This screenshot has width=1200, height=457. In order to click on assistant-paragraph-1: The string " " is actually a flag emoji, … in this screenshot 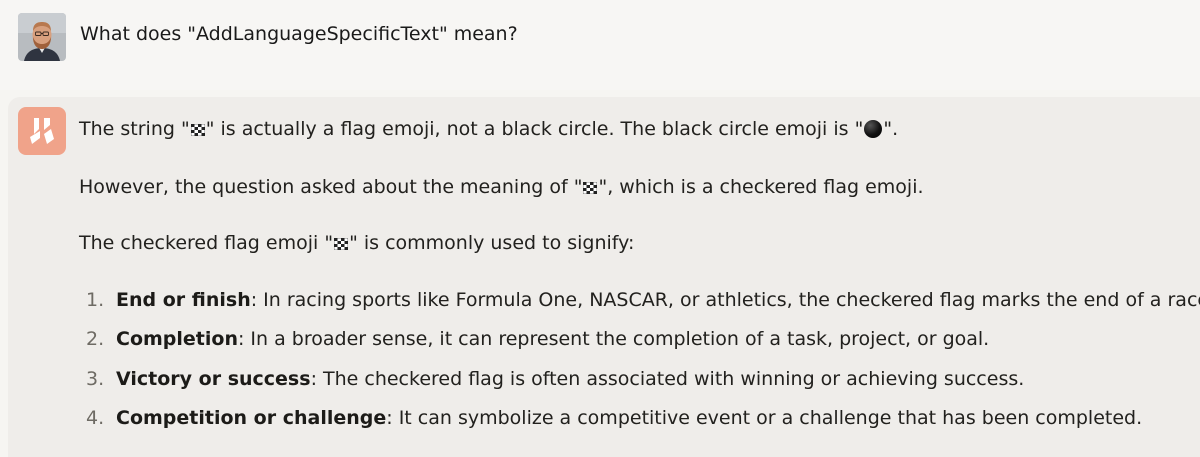, I will do `click(488, 129)`.